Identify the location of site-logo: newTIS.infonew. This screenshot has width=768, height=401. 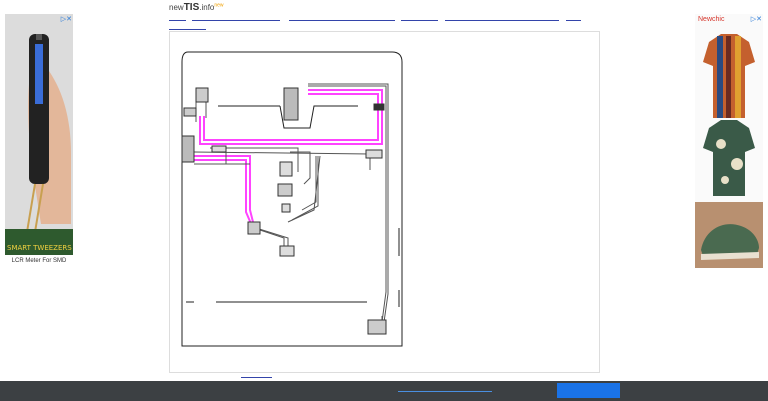
(196, 7).